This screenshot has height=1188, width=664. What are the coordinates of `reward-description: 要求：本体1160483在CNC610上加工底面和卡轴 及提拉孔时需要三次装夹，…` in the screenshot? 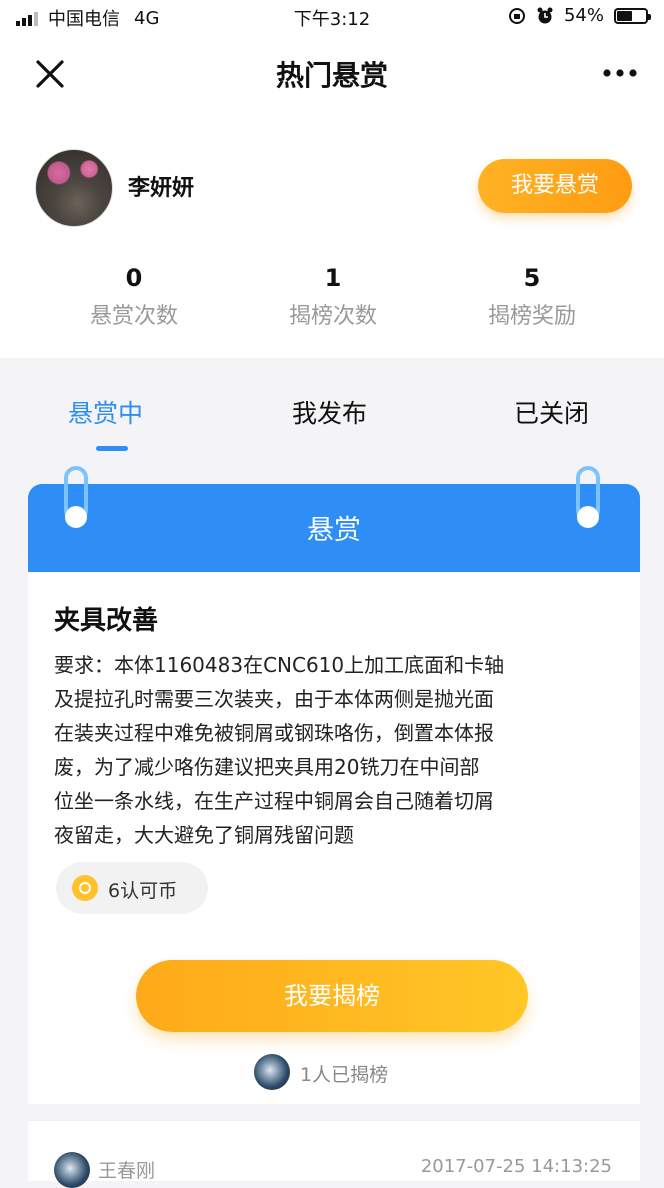 It's located at (337, 750).